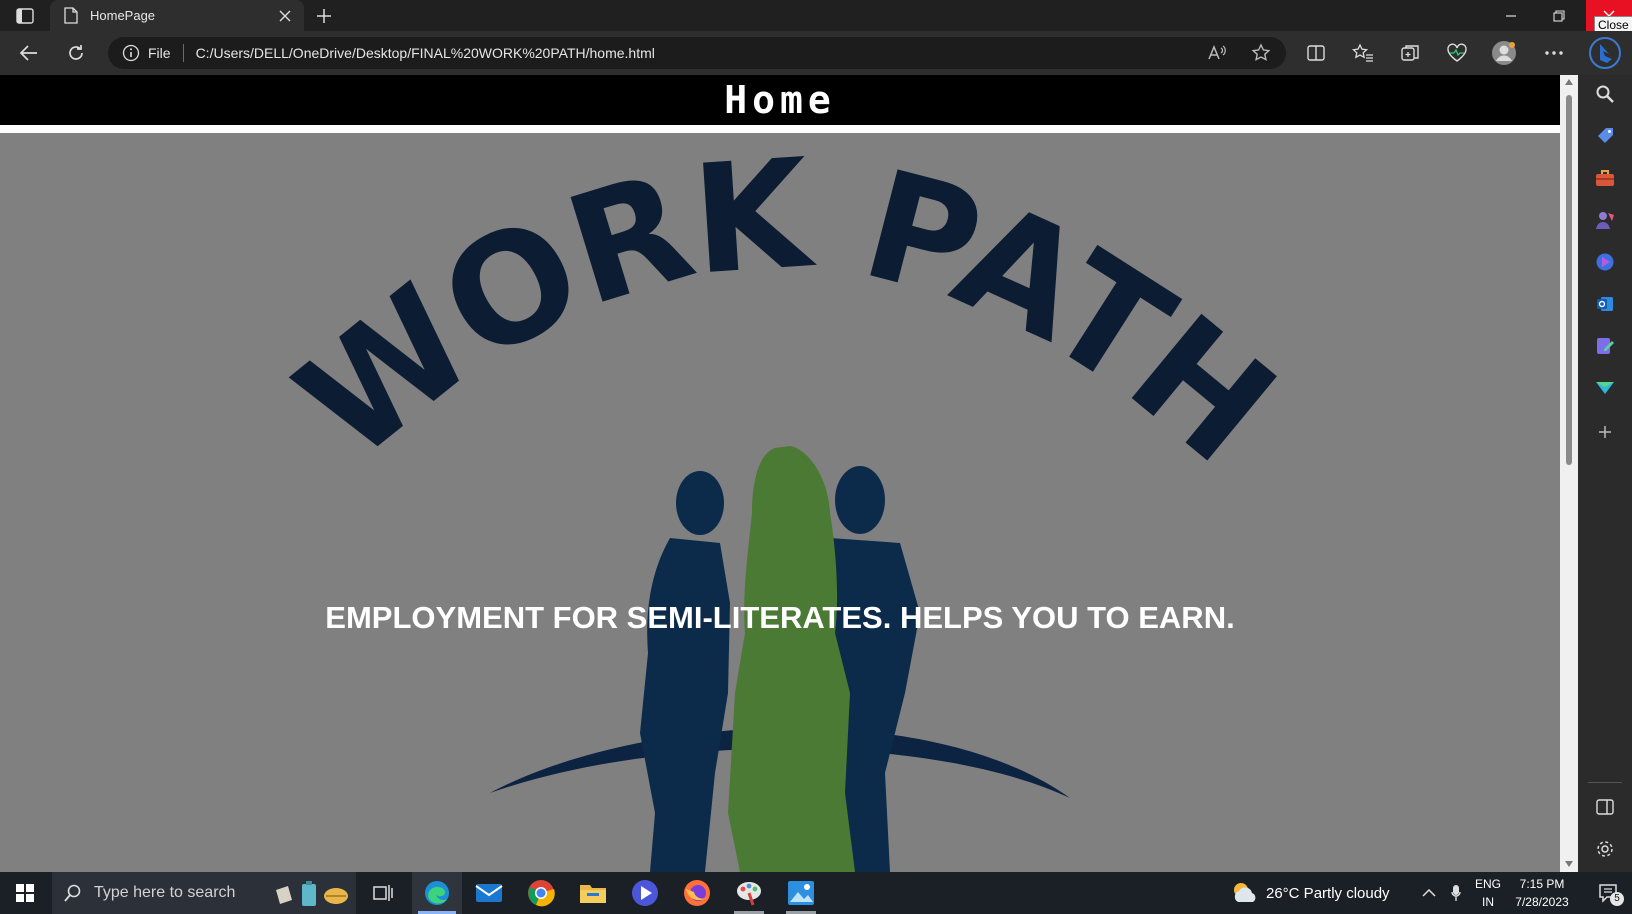  Describe the element at coordinates (25, 893) in the screenshot. I see `windows-start-icon` at that location.